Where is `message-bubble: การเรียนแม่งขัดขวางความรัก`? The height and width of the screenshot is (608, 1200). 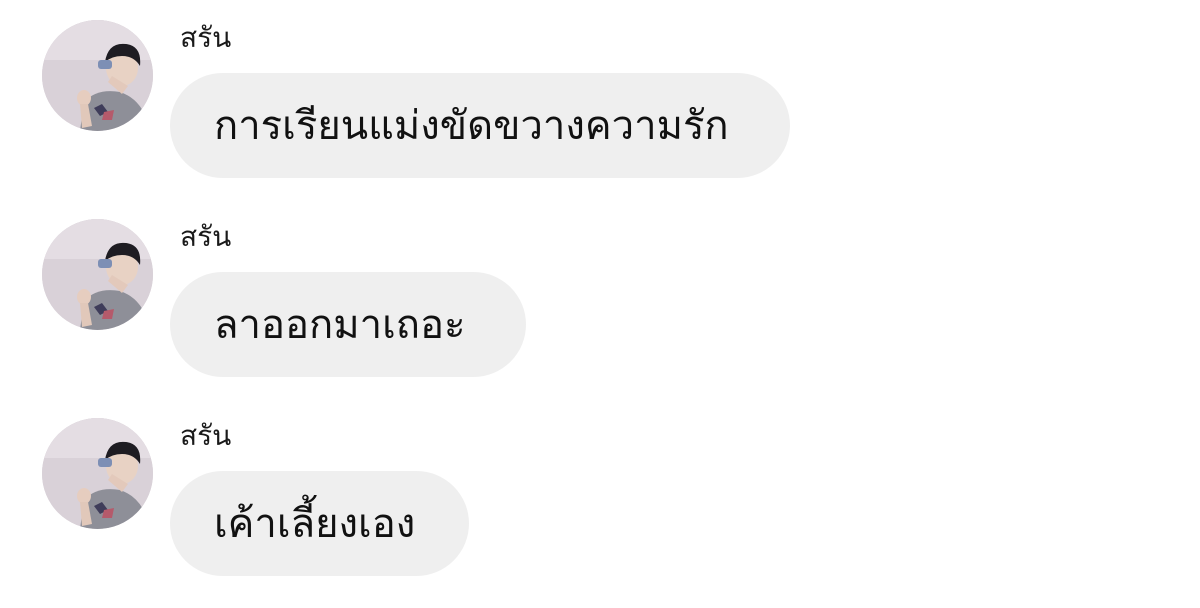 message-bubble: การเรียนแม่งขัดขวางความรัก is located at coordinates (480, 125).